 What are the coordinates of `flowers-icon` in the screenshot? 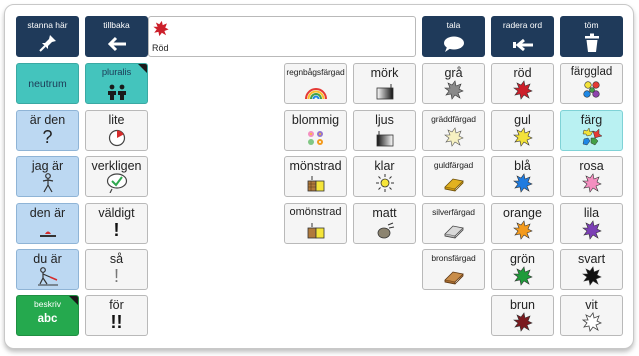 It's located at (315, 137).